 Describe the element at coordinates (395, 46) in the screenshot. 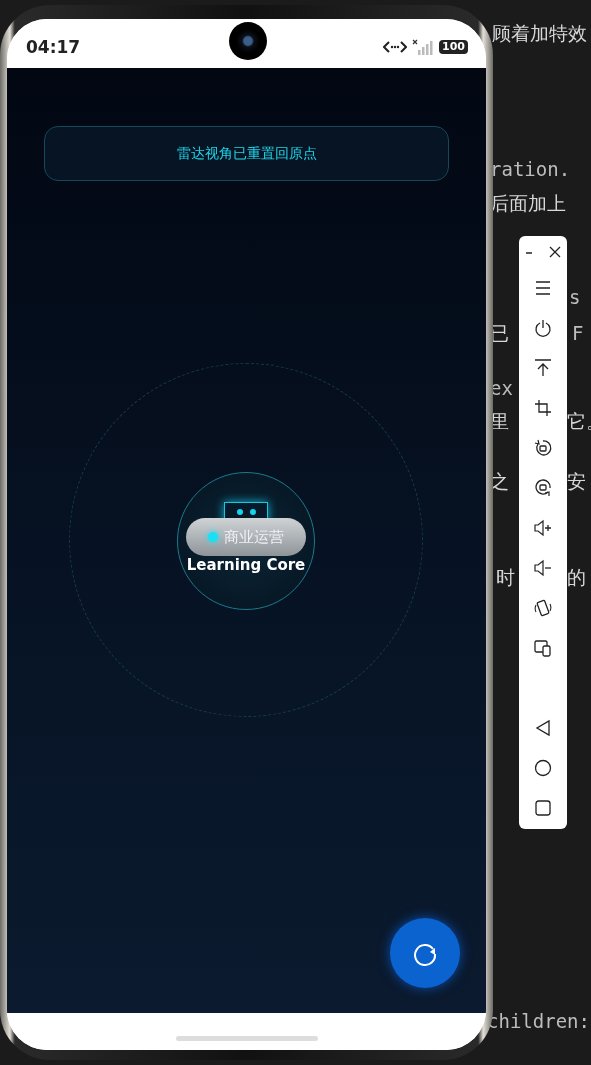

I see `code-icon` at that location.